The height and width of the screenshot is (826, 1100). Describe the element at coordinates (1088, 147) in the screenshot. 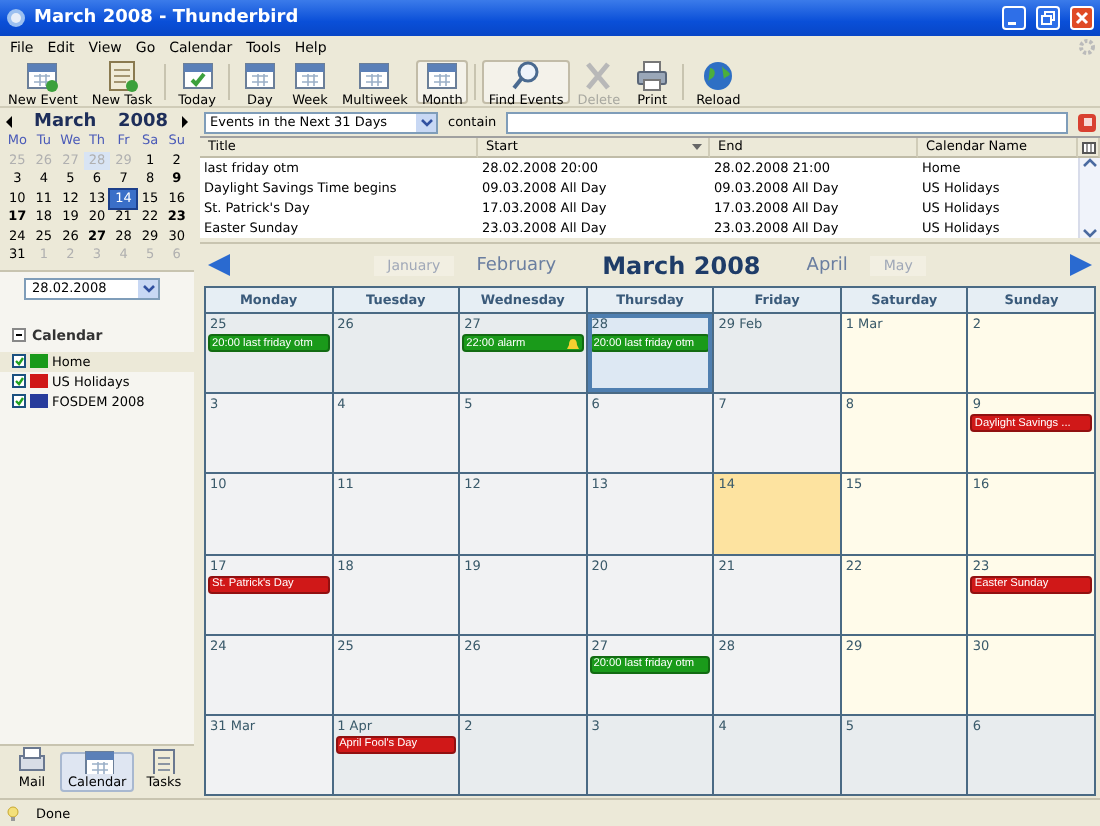

I see `column-picker-icon` at that location.